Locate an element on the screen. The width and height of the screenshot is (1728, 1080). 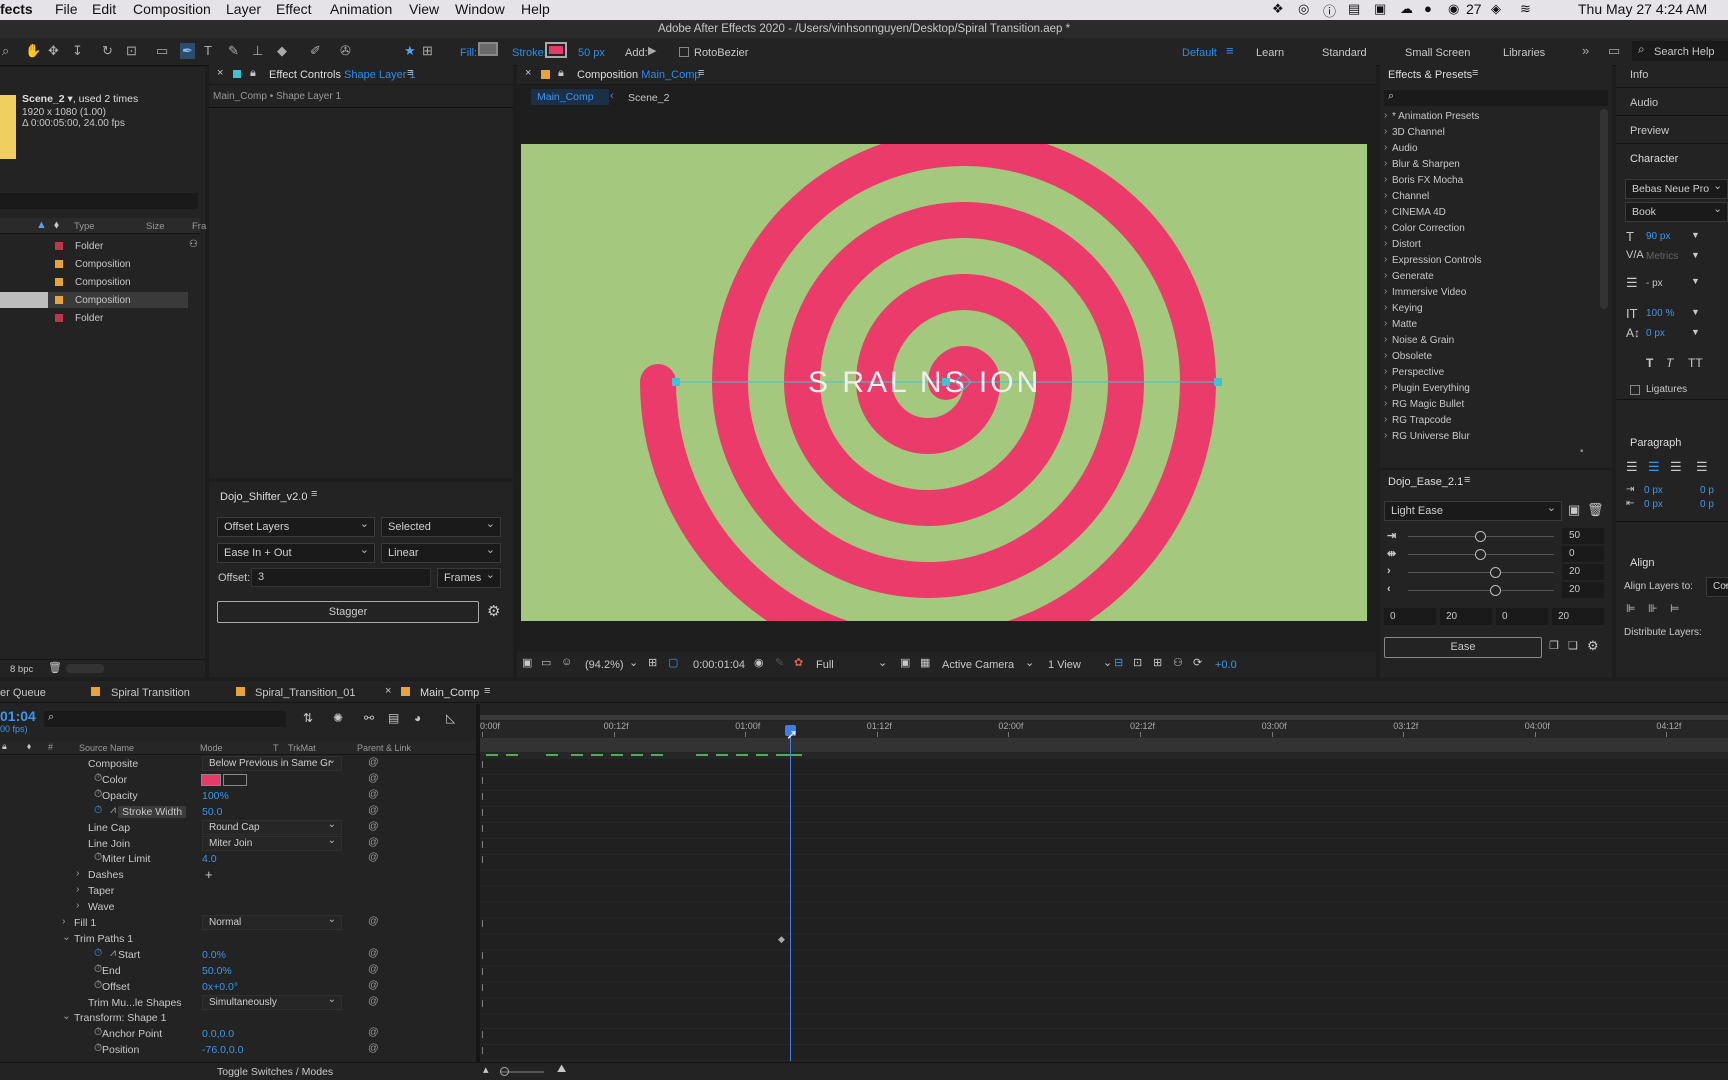
effects-category-item: › Matte is located at coordinates (1489, 325).